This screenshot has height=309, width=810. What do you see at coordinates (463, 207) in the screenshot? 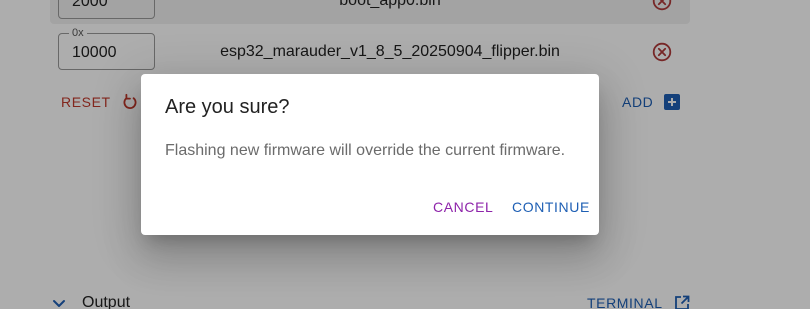
I see `cancel-button: CANCEL` at bounding box center [463, 207].